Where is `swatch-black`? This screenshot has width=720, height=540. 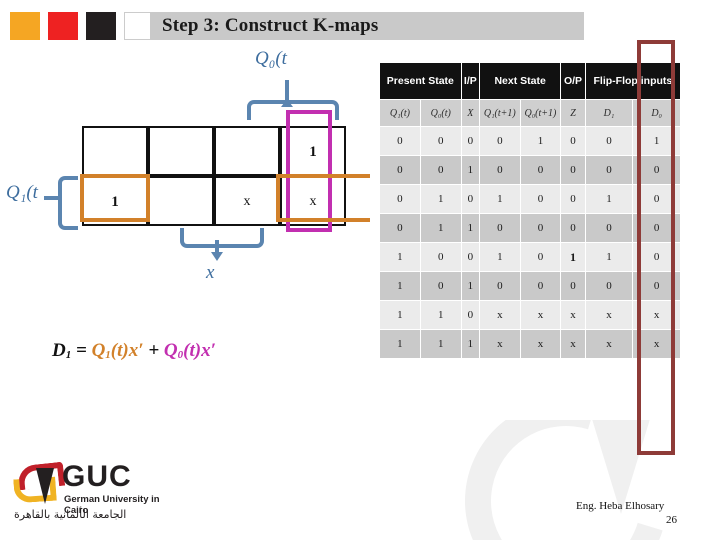
swatch-black is located at coordinates (101, 26).